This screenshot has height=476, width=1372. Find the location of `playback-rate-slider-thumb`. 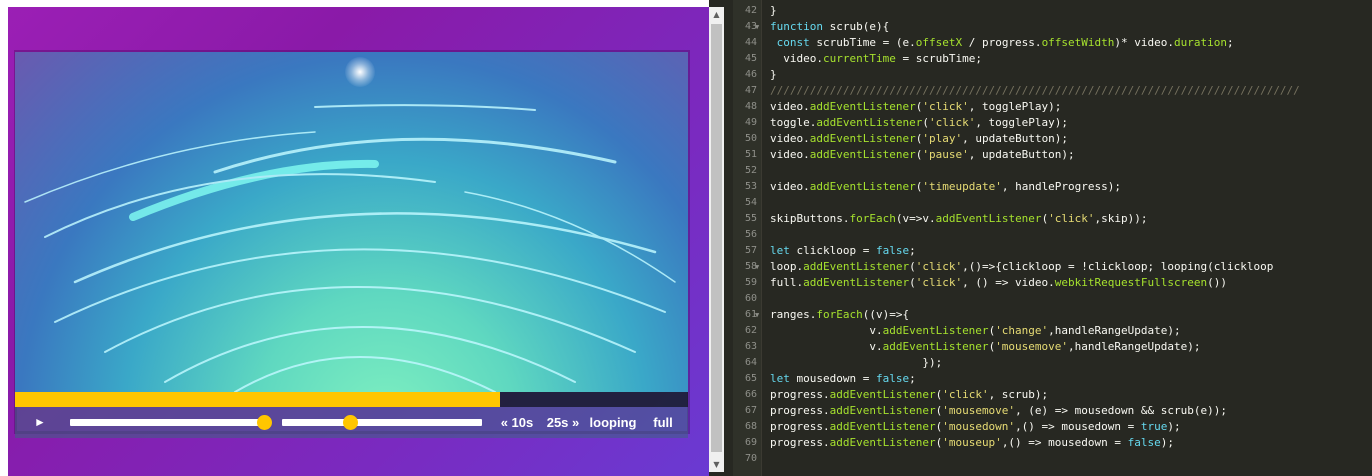

playback-rate-slider-thumb is located at coordinates (350, 422).